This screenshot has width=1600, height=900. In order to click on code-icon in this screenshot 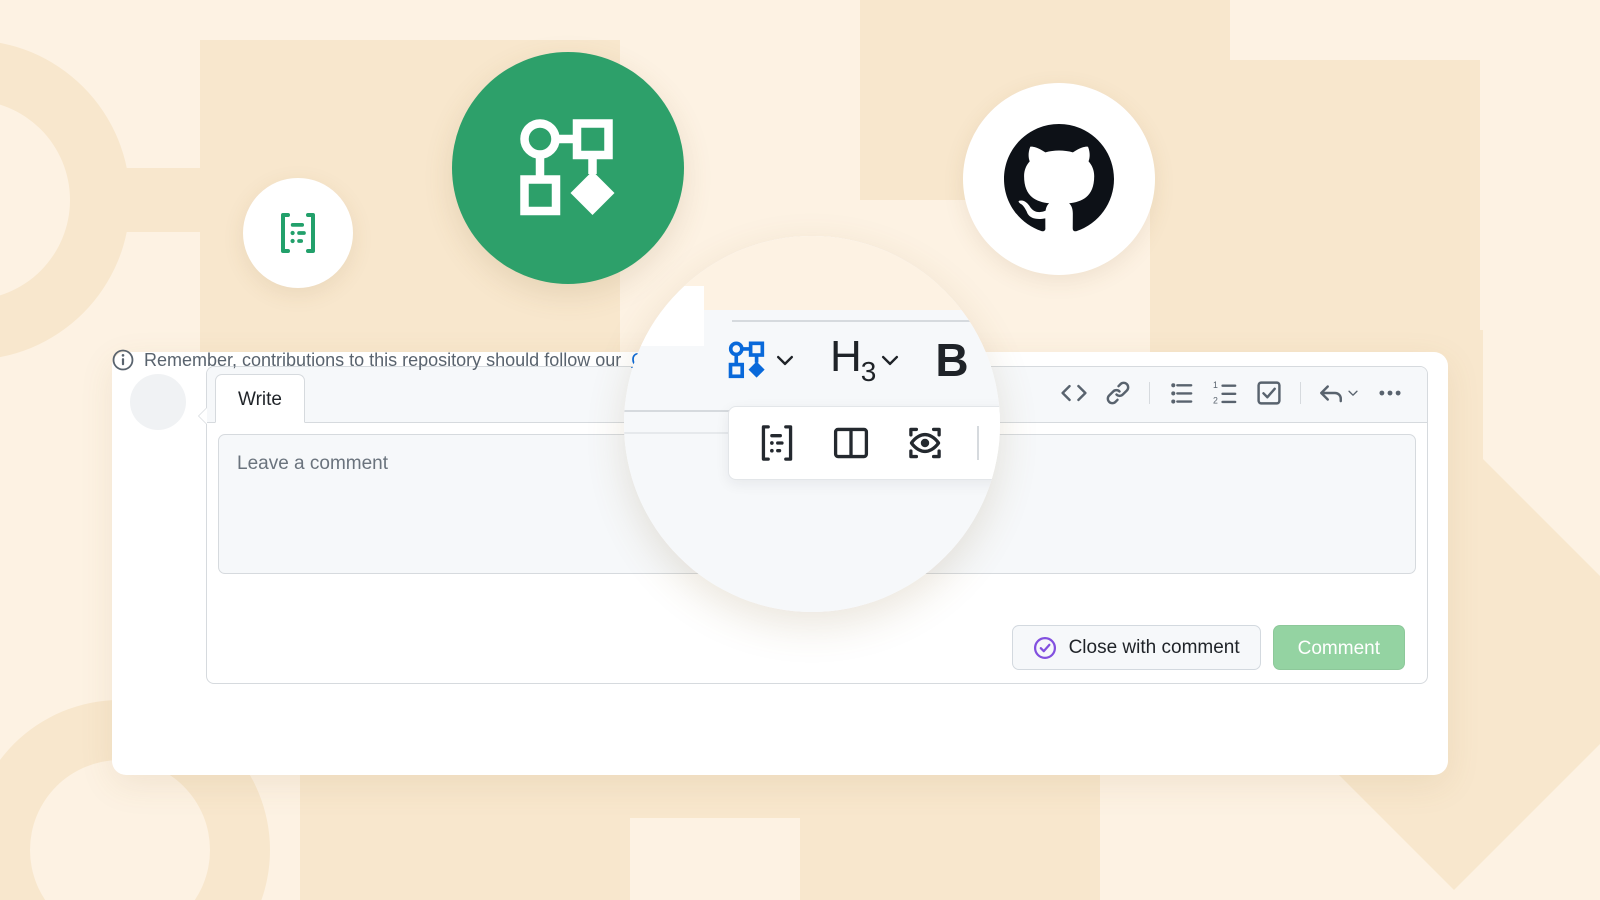, I will do `click(1074, 393)`.